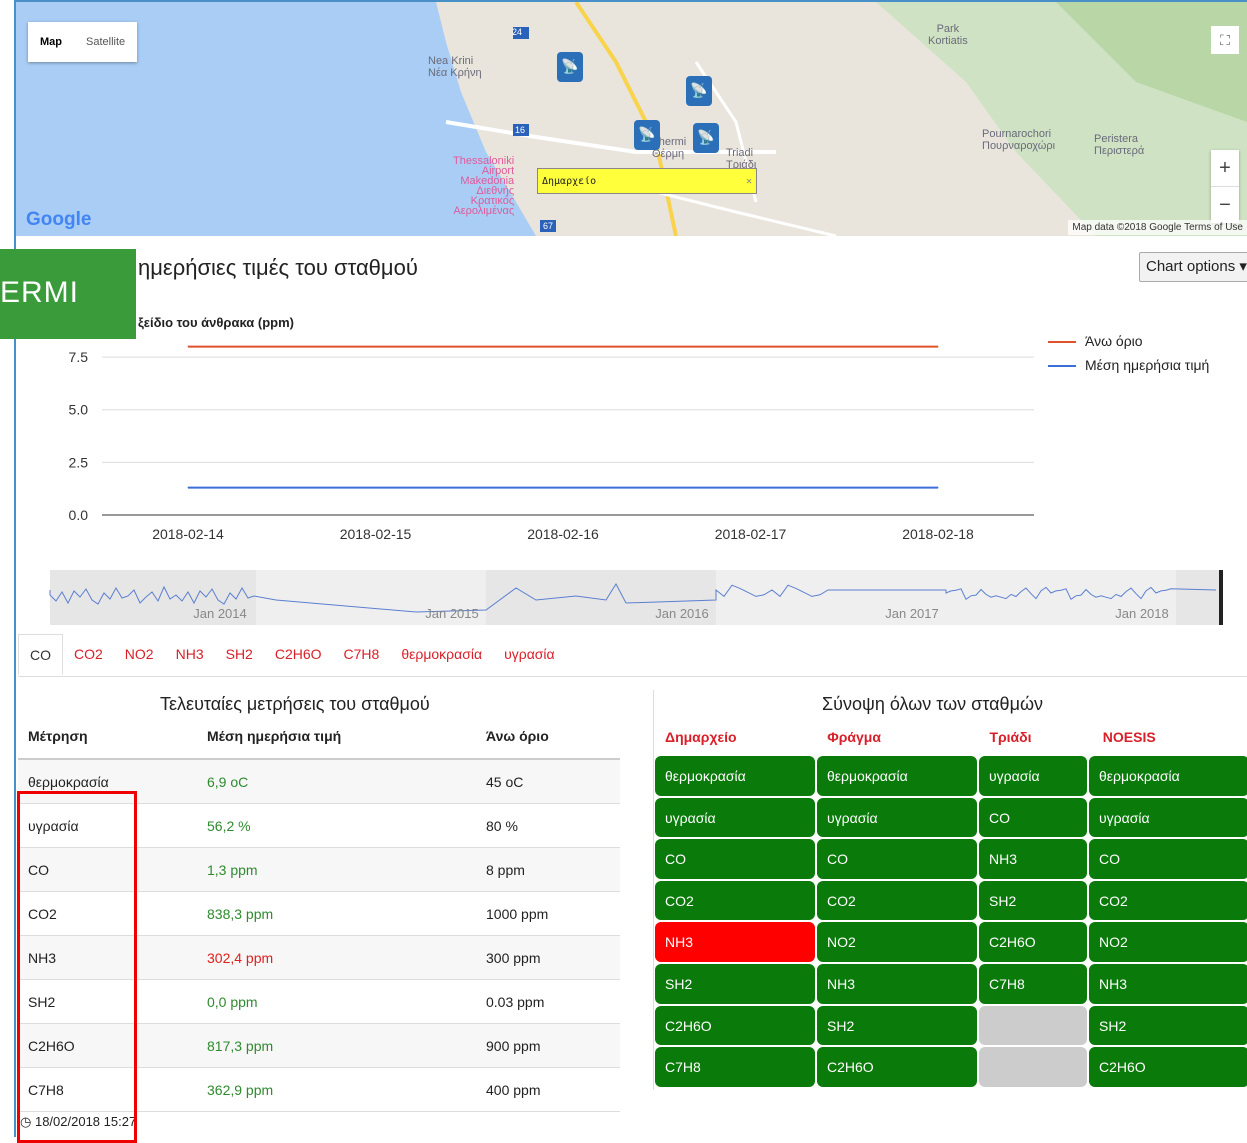 The width and height of the screenshot is (1247, 1143). Describe the element at coordinates (682, 613) in the screenshot. I see `navigator-label: Jan 2016` at that location.